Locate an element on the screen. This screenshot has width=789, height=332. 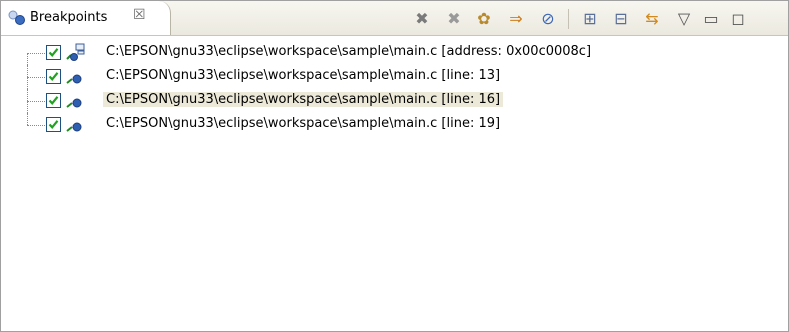
toolbar-separator is located at coordinates (568, 19).